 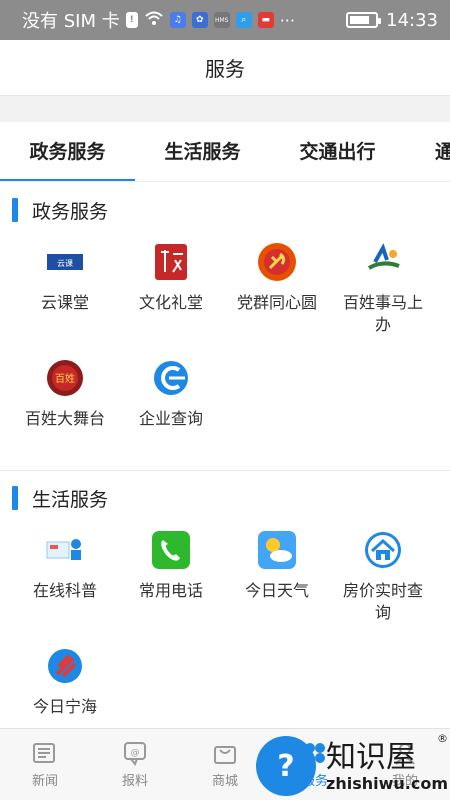 I want to click on service-stage: 百姓 百姓大舞台, so click(x=65, y=410).